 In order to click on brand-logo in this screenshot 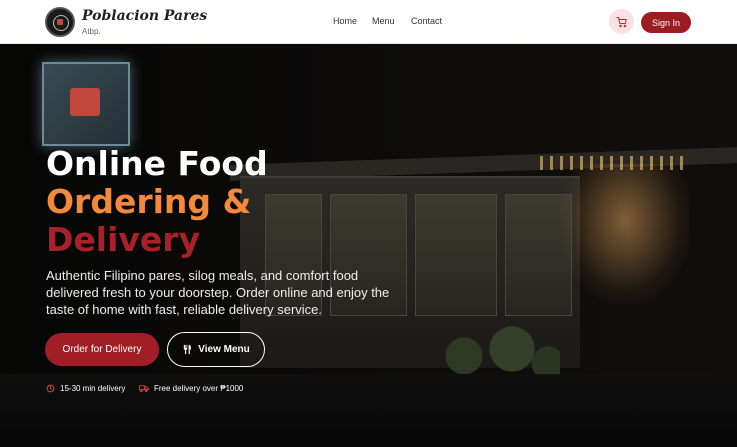, I will do `click(60, 22)`.